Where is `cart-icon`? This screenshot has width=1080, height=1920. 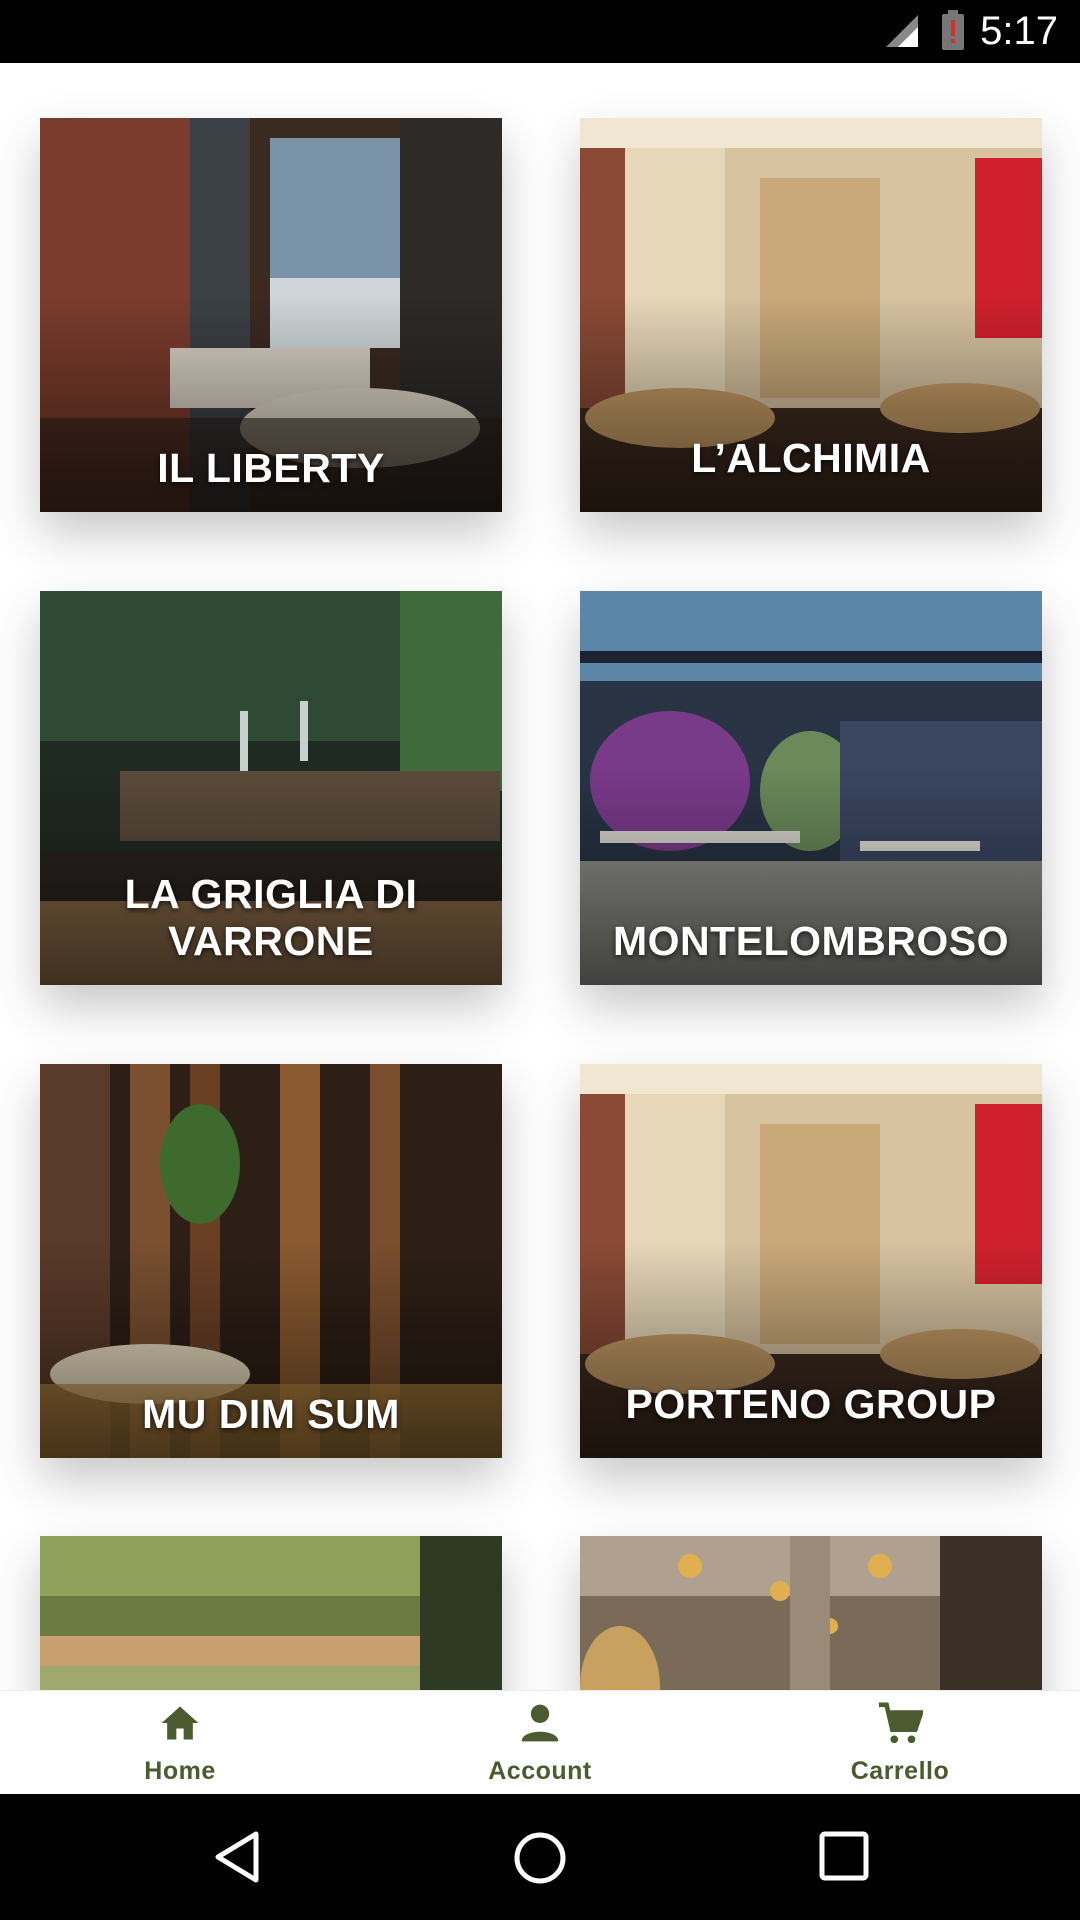 cart-icon is located at coordinates (901, 1726).